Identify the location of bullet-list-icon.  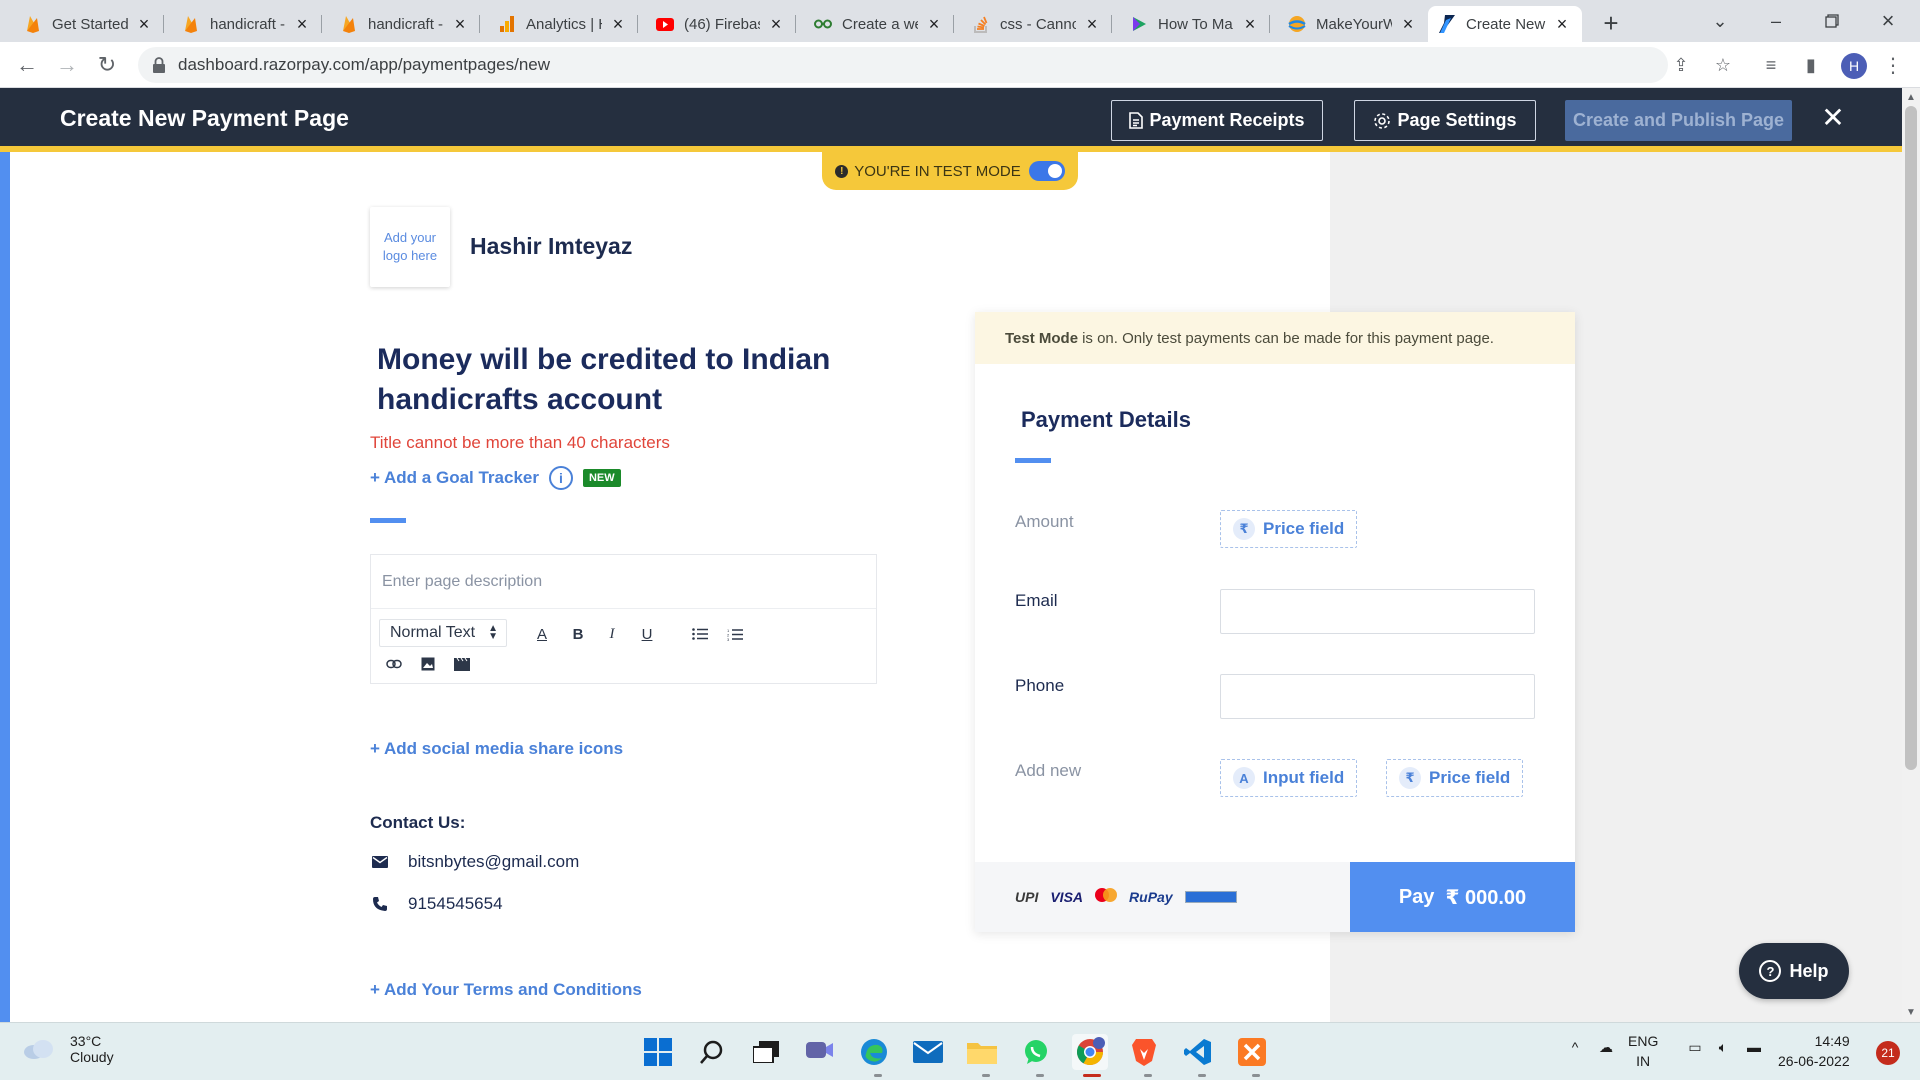
(700, 634).